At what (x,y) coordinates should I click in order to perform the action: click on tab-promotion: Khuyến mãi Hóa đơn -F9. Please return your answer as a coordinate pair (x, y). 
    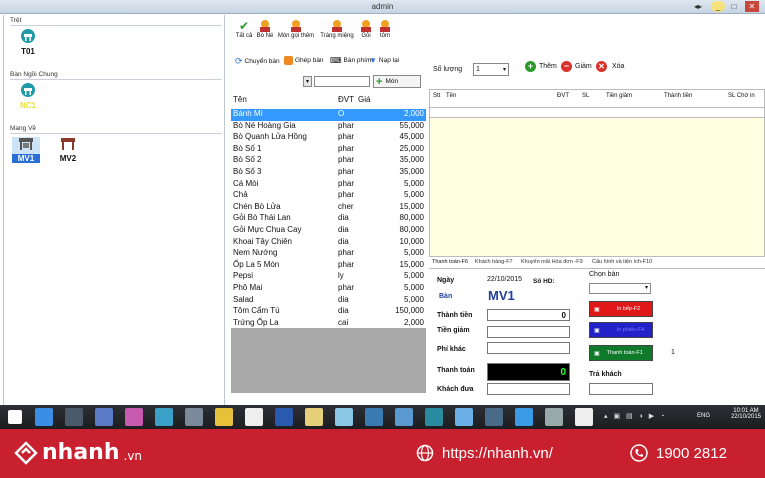
    Looking at the image, I should click on (552, 262).